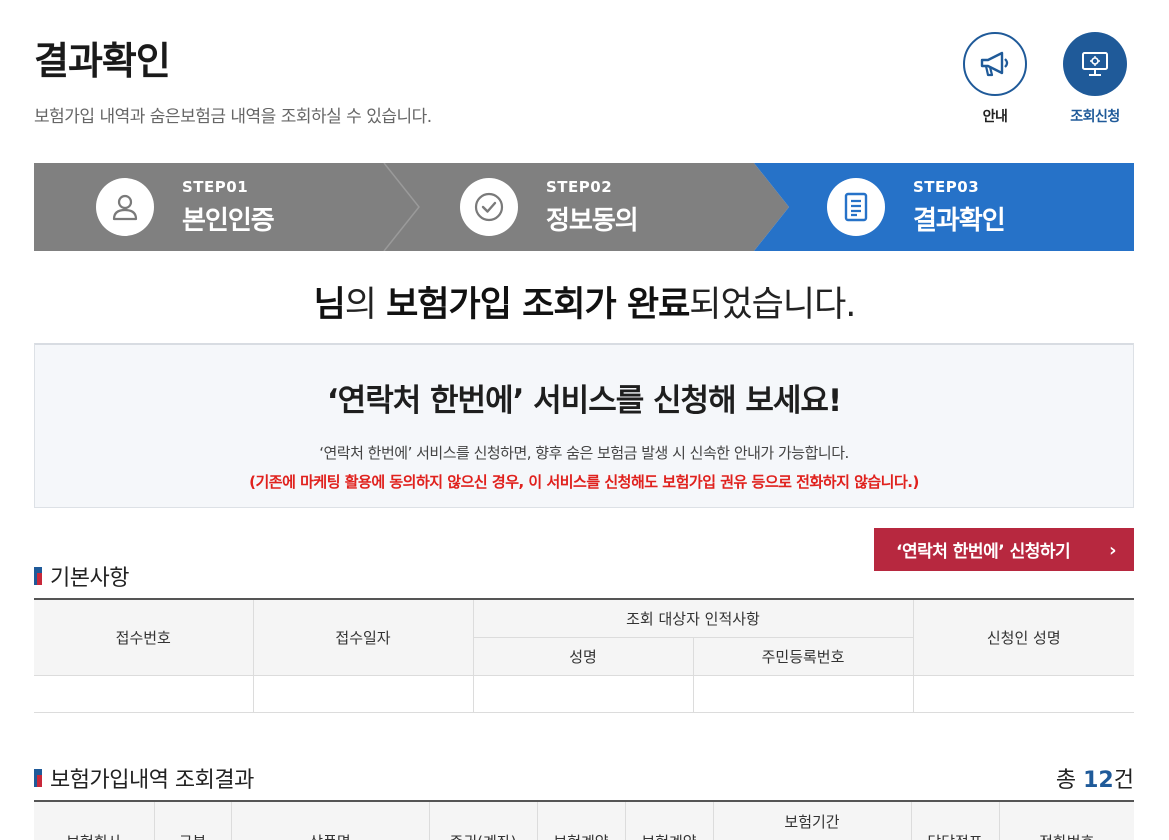 The width and height of the screenshot is (1169, 840). What do you see at coordinates (329, 305) in the screenshot?
I see `completion-name-suffix: 님` at bounding box center [329, 305].